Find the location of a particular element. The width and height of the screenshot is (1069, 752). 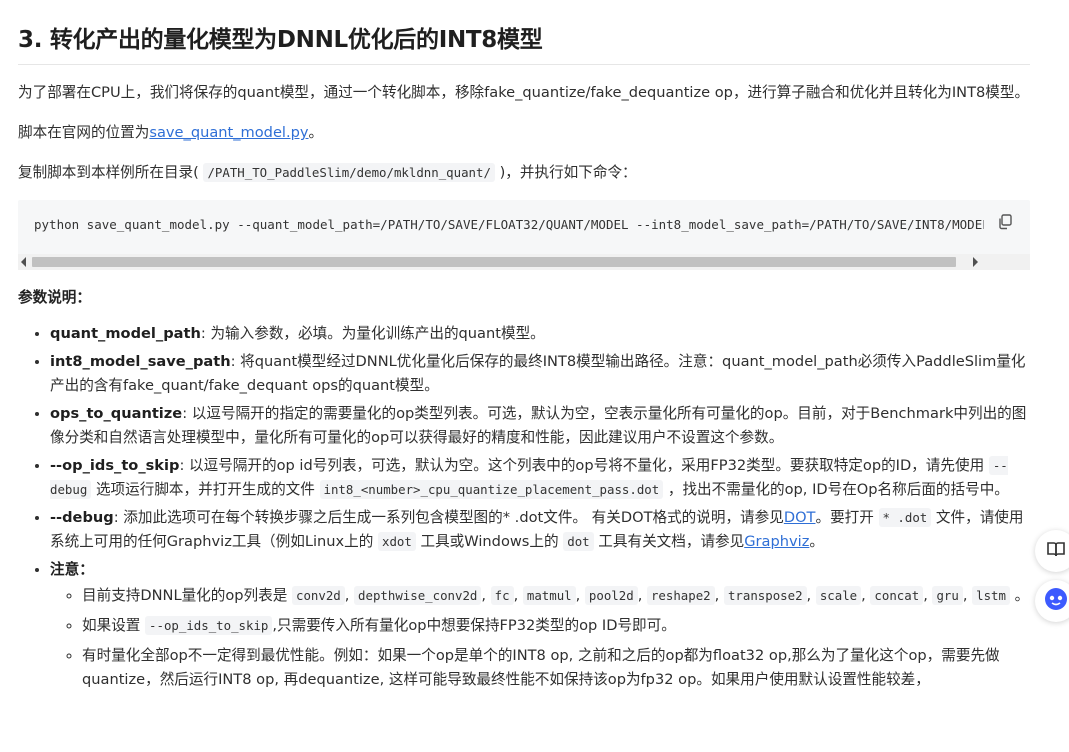

note-text: ,只需要传入所有量化op中想要保持FP32类型的op ID号即可。 is located at coordinates (474, 625).